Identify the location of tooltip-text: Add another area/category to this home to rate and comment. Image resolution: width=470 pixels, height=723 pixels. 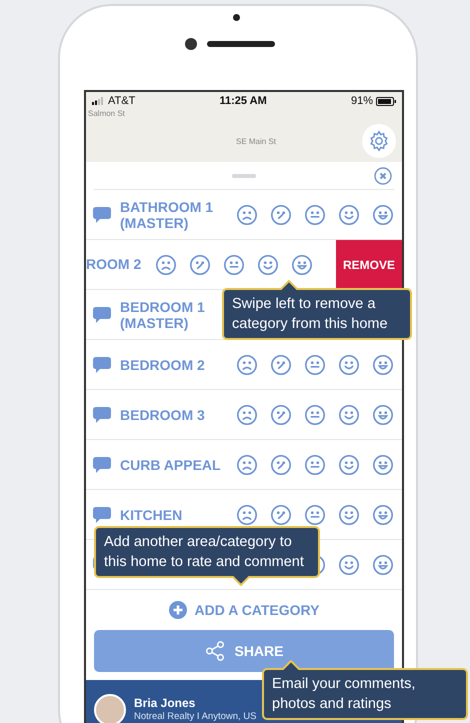
(204, 552).